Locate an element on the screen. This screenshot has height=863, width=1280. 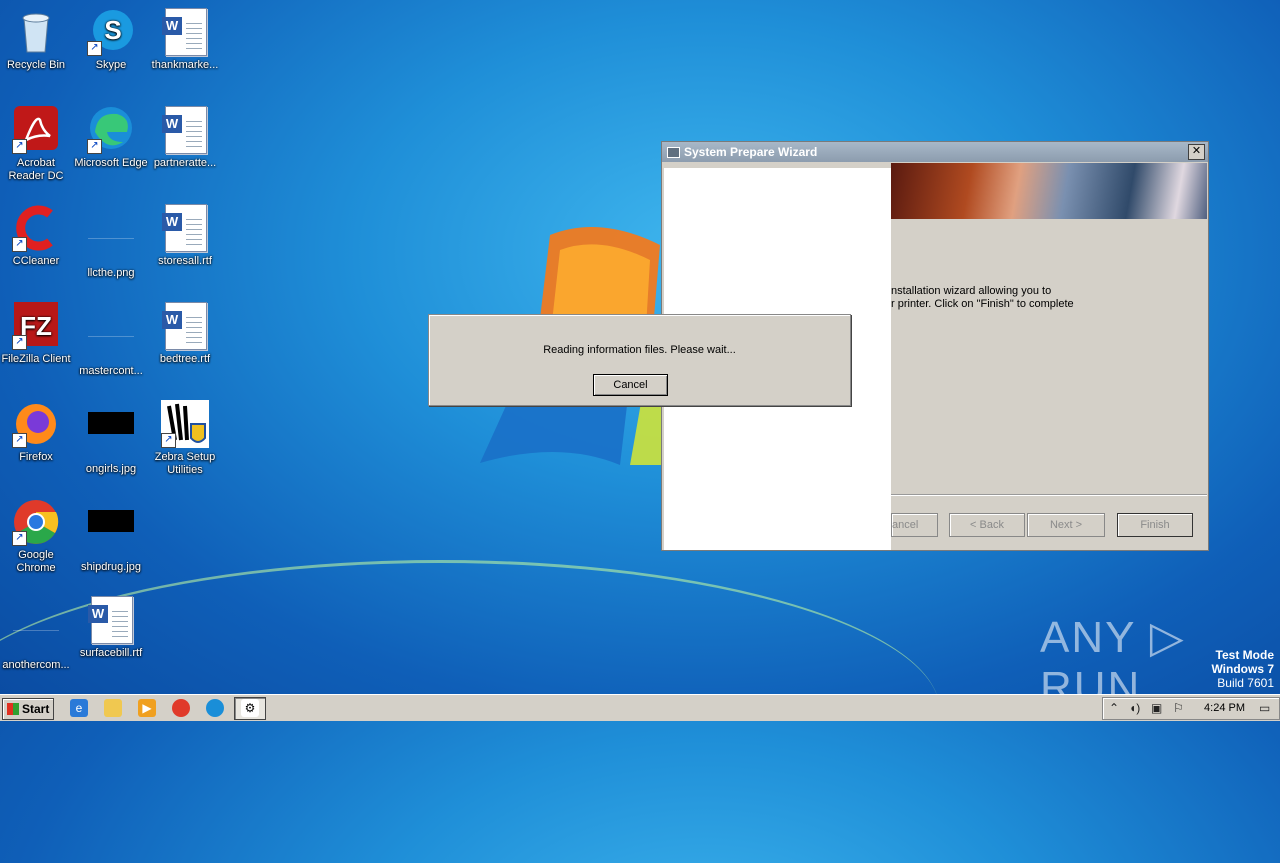
wizard-body-line: r printer. Click on "Finish" to complete is located at coordinates (982, 304).